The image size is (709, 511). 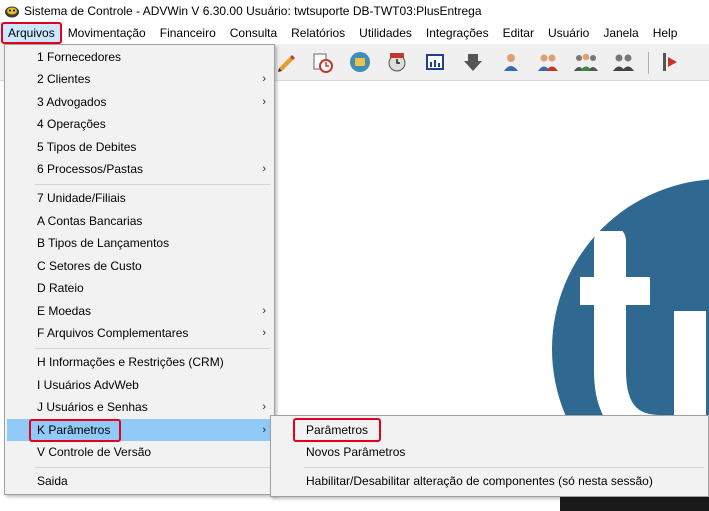 I want to click on menu-item-label: 5 Tipos de Debites, so click(x=87, y=147).